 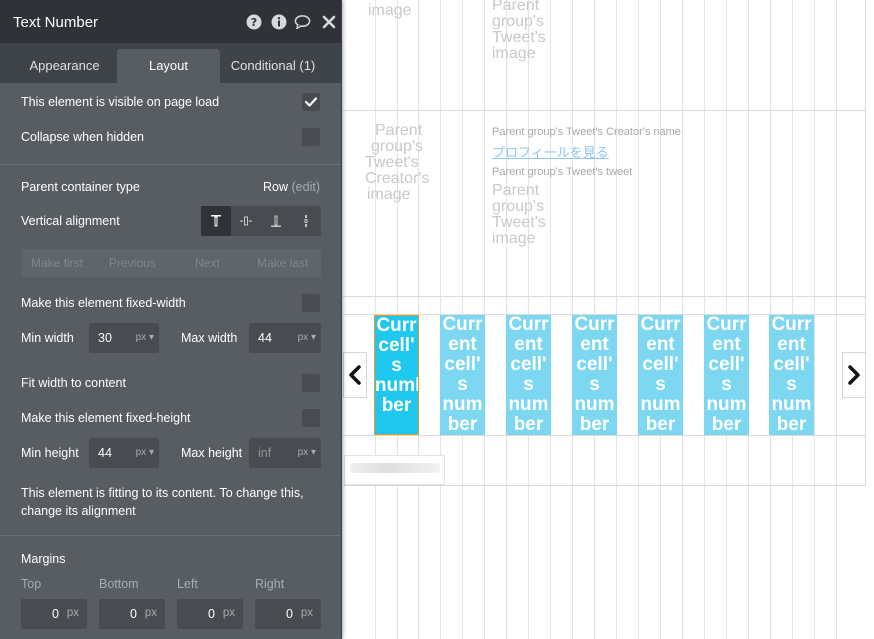 What do you see at coordinates (311, 303) in the screenshot?
I see `fixed-width-checkbox` at bounding box center [311, 303].